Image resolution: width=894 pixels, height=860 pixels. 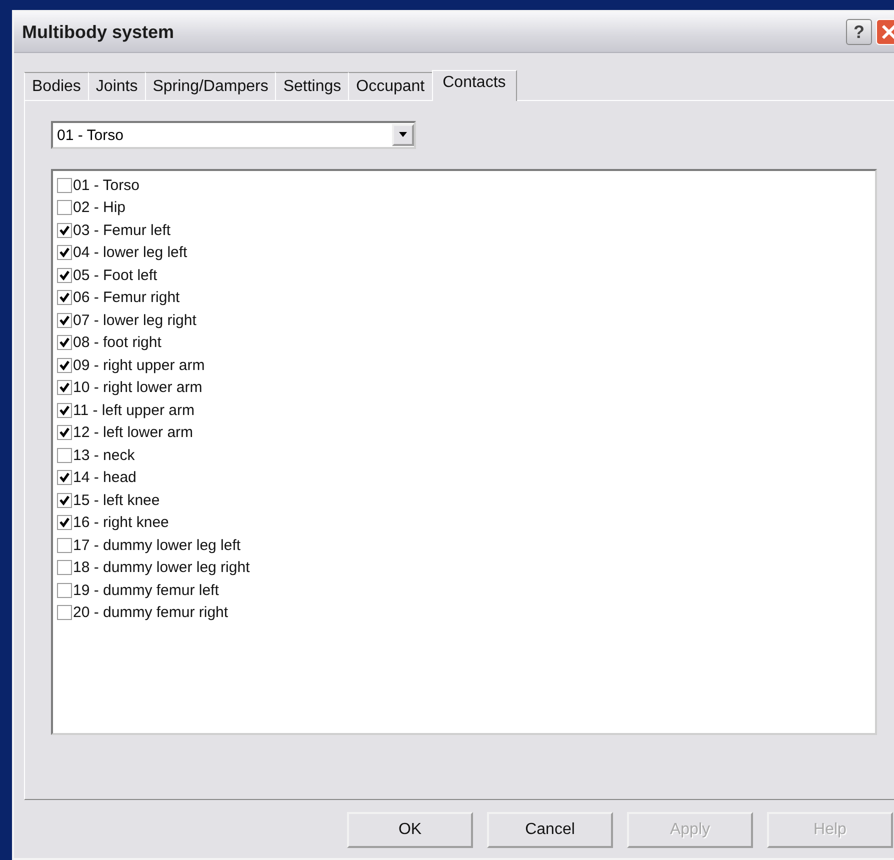 What do you see at coordinates (126, 297) in the screenshot?
I see `checkbox-label: 06 - Femur right` at bounding box center [126, 297].